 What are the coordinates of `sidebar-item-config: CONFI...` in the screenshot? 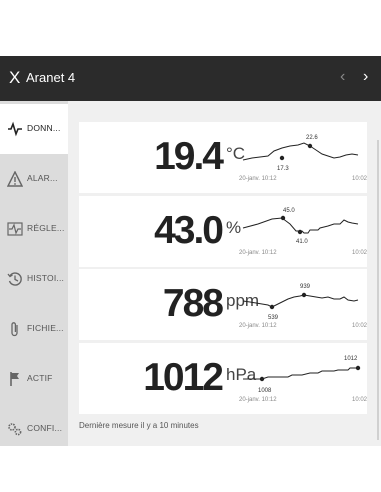 It's located at (34, 425).